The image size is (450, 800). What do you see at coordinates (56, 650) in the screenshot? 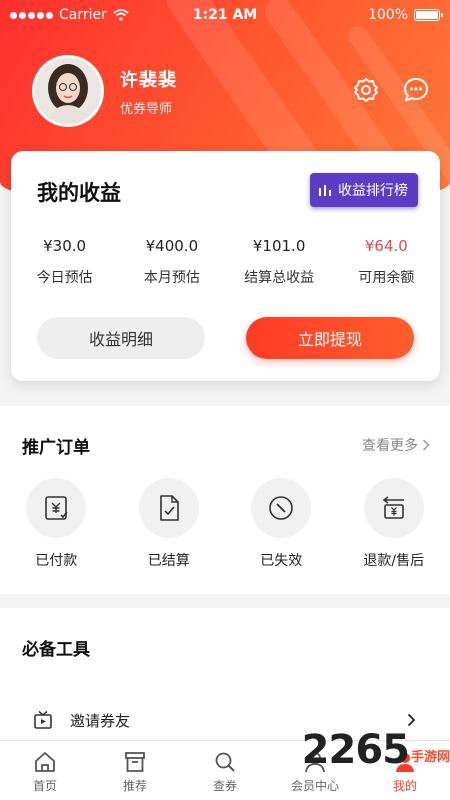
I see `tools-title: 必备工具` at bounding box center [56, 650].